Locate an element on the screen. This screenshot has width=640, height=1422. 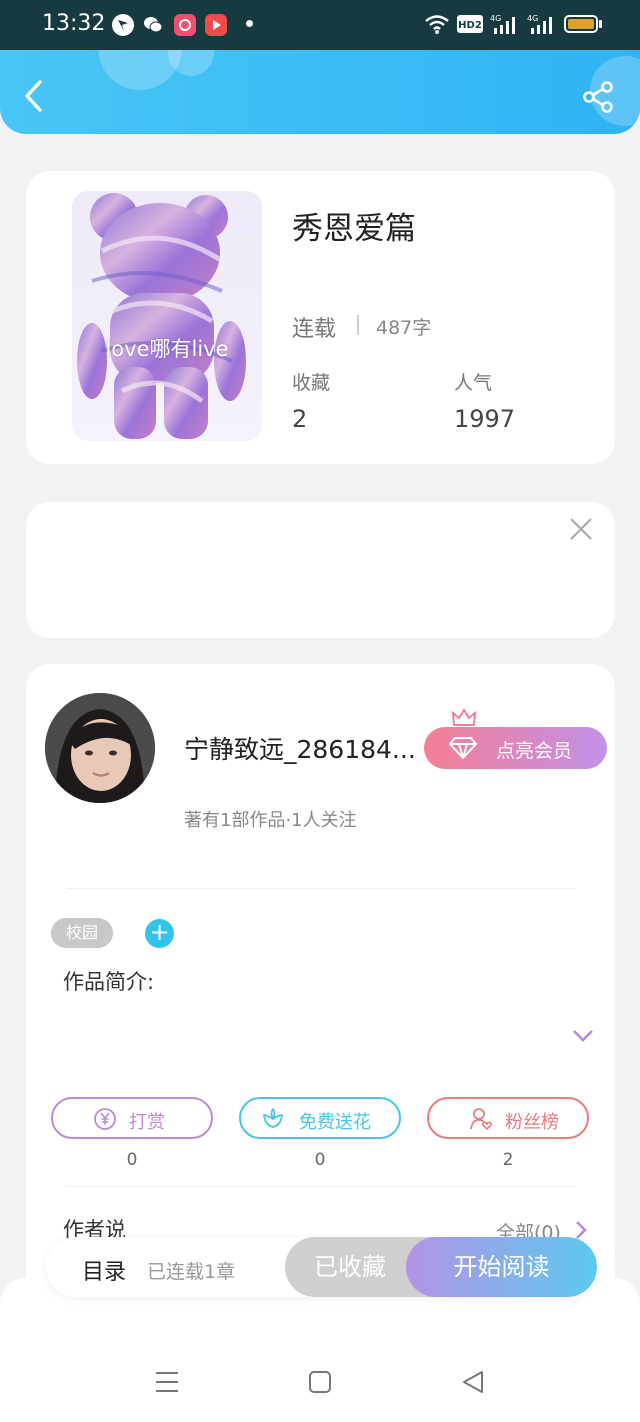
send-flower-button: 免费送花 is located at coordinates (320, 1118).